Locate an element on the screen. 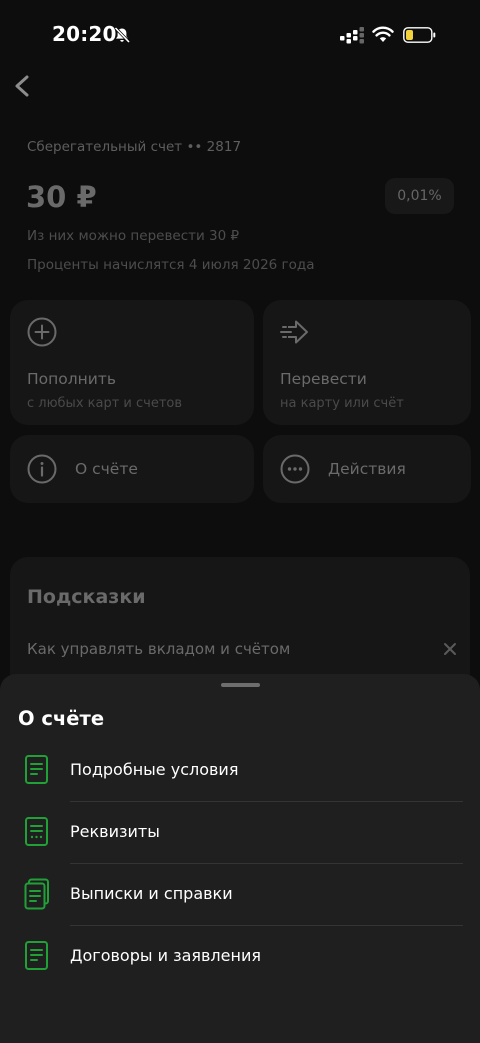  sheet-title: О счёте is located at coordinates (61, 718).